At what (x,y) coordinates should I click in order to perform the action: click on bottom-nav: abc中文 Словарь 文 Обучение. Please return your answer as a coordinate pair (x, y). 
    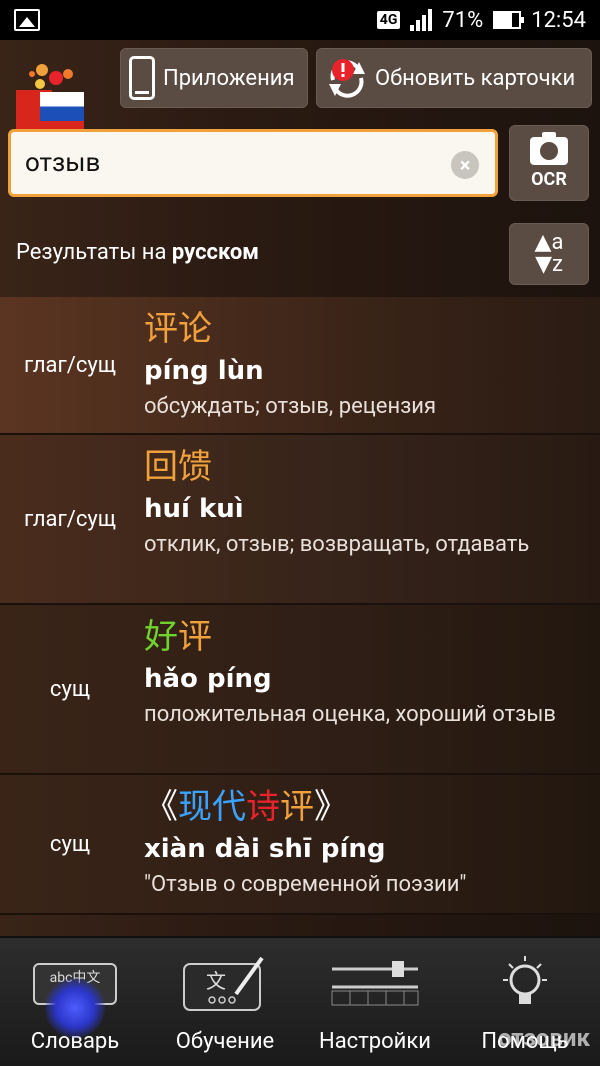
    Looking at the image, I should click on (300, 1001).